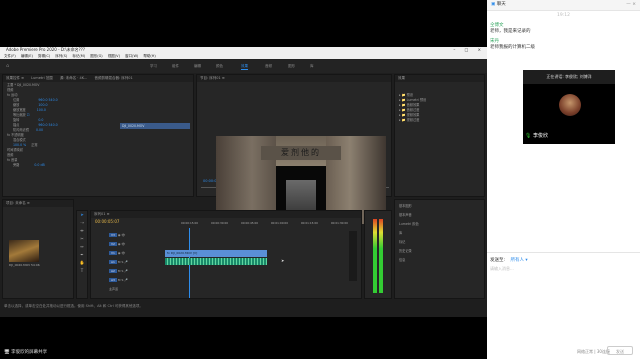 This screenshot has width=640, height=359. Describe the element at coordinates (107, 221) in the screenshot. I see `timeline-timecode: 00:00:05:07` at that location.